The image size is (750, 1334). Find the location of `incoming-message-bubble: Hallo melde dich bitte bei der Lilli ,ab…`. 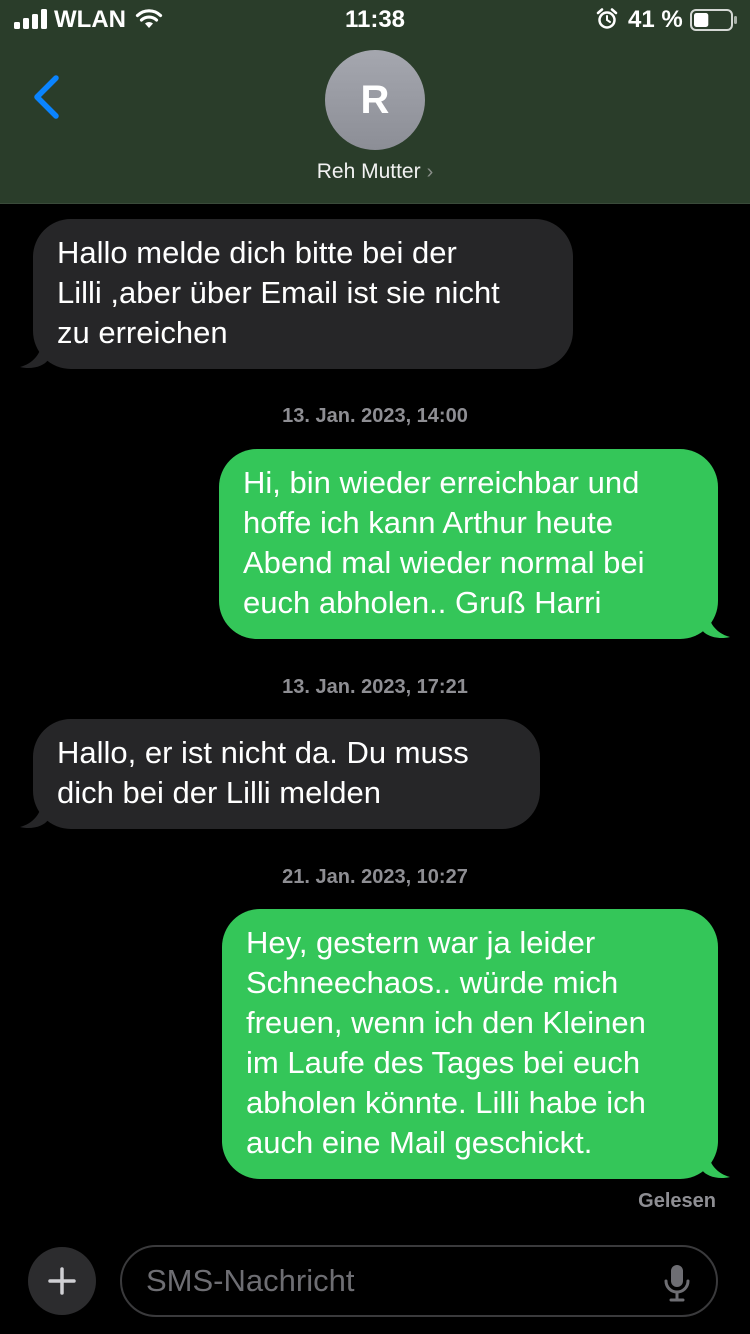

incoming-message-bubble: Hallo melde dich bitte bei der Lilli ,ab… is located at coordinates (303, 294).